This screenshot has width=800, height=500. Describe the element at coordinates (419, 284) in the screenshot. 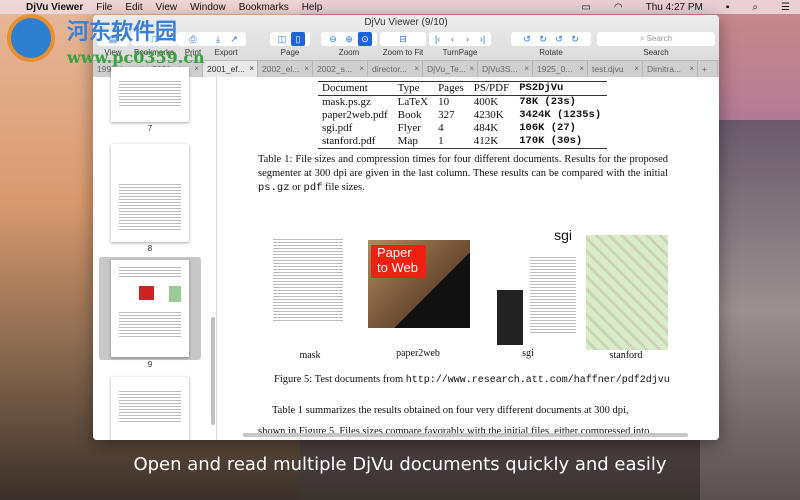

I see `figure-paper2web: Paper to Web` at that location.